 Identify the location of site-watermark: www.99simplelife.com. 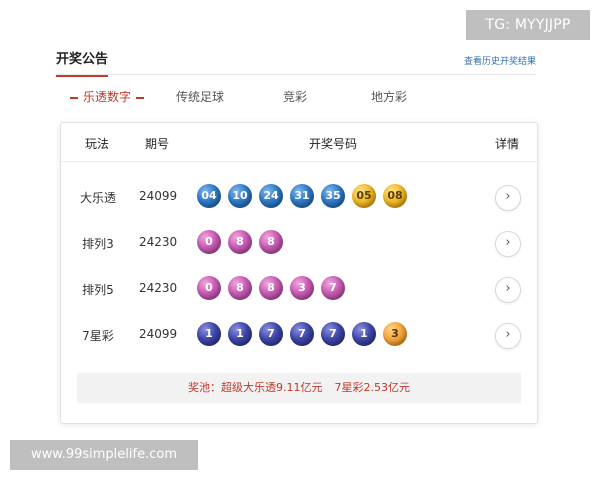
(104, 455).